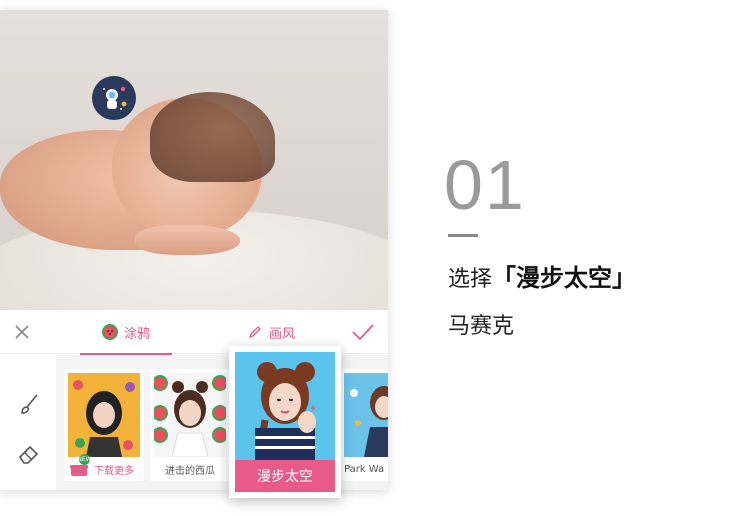  I want to click on filter-space-walk-selected: 漫步太空, so click(285, 422).